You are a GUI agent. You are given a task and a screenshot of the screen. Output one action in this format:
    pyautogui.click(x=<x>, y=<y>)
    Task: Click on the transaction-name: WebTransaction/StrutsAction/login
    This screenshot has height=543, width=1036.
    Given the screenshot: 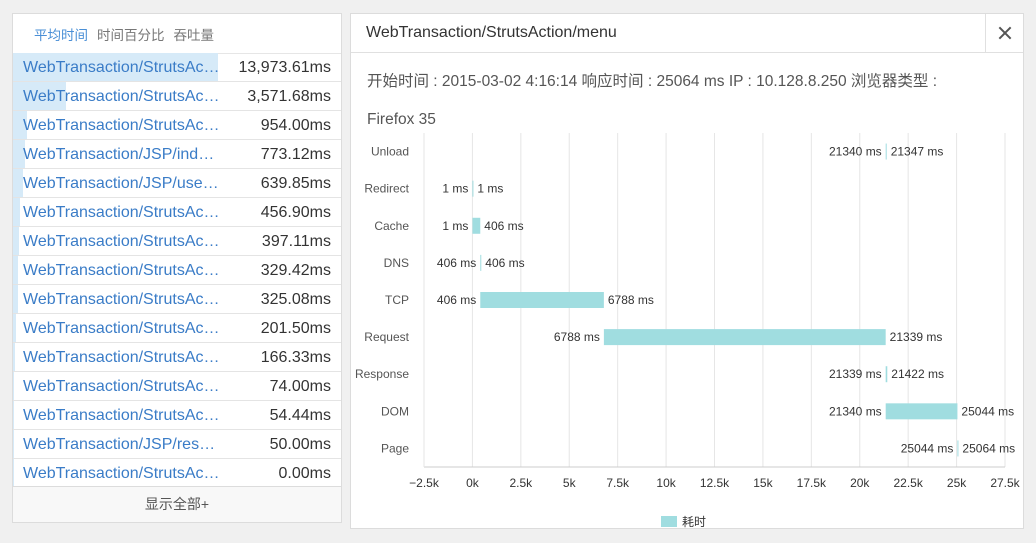 What is the action you would take?
    pyautogui.click(x=123, y=329)
    